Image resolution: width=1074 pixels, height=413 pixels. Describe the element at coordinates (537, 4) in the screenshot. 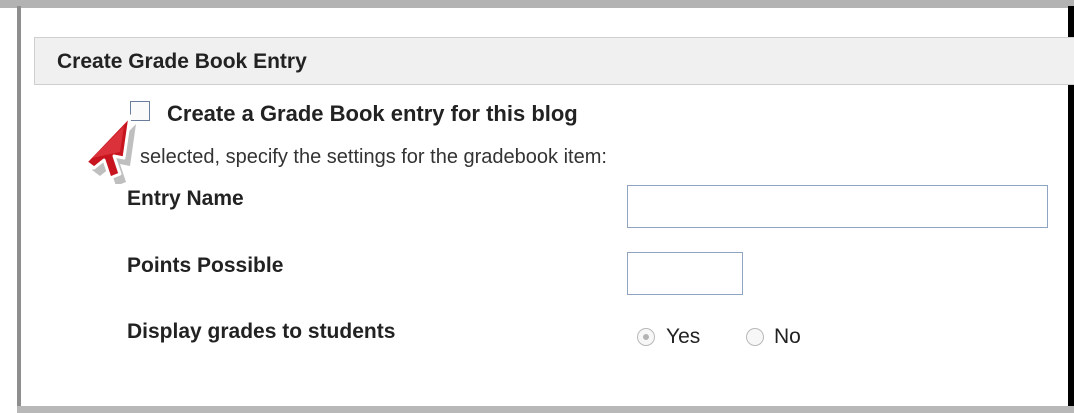

I see `window-frame-top` at that location.